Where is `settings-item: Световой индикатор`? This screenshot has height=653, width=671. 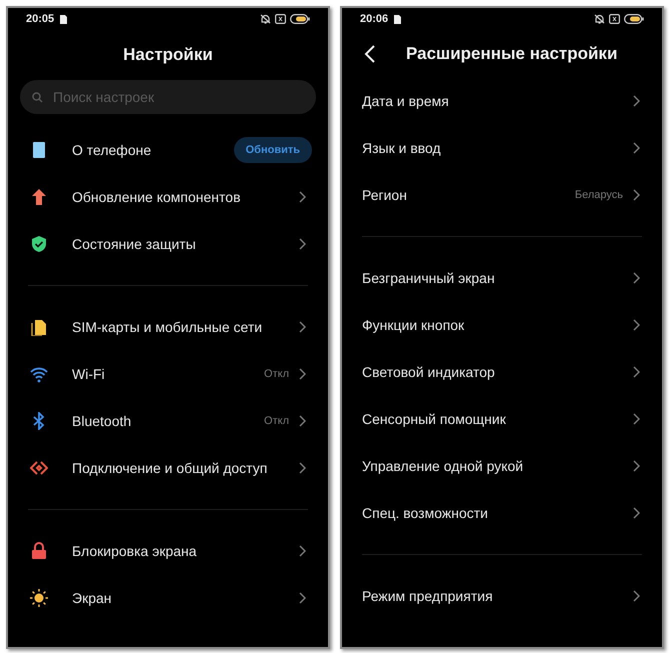
settings-item: Световой индикатор is located at coordinates (502, 371).